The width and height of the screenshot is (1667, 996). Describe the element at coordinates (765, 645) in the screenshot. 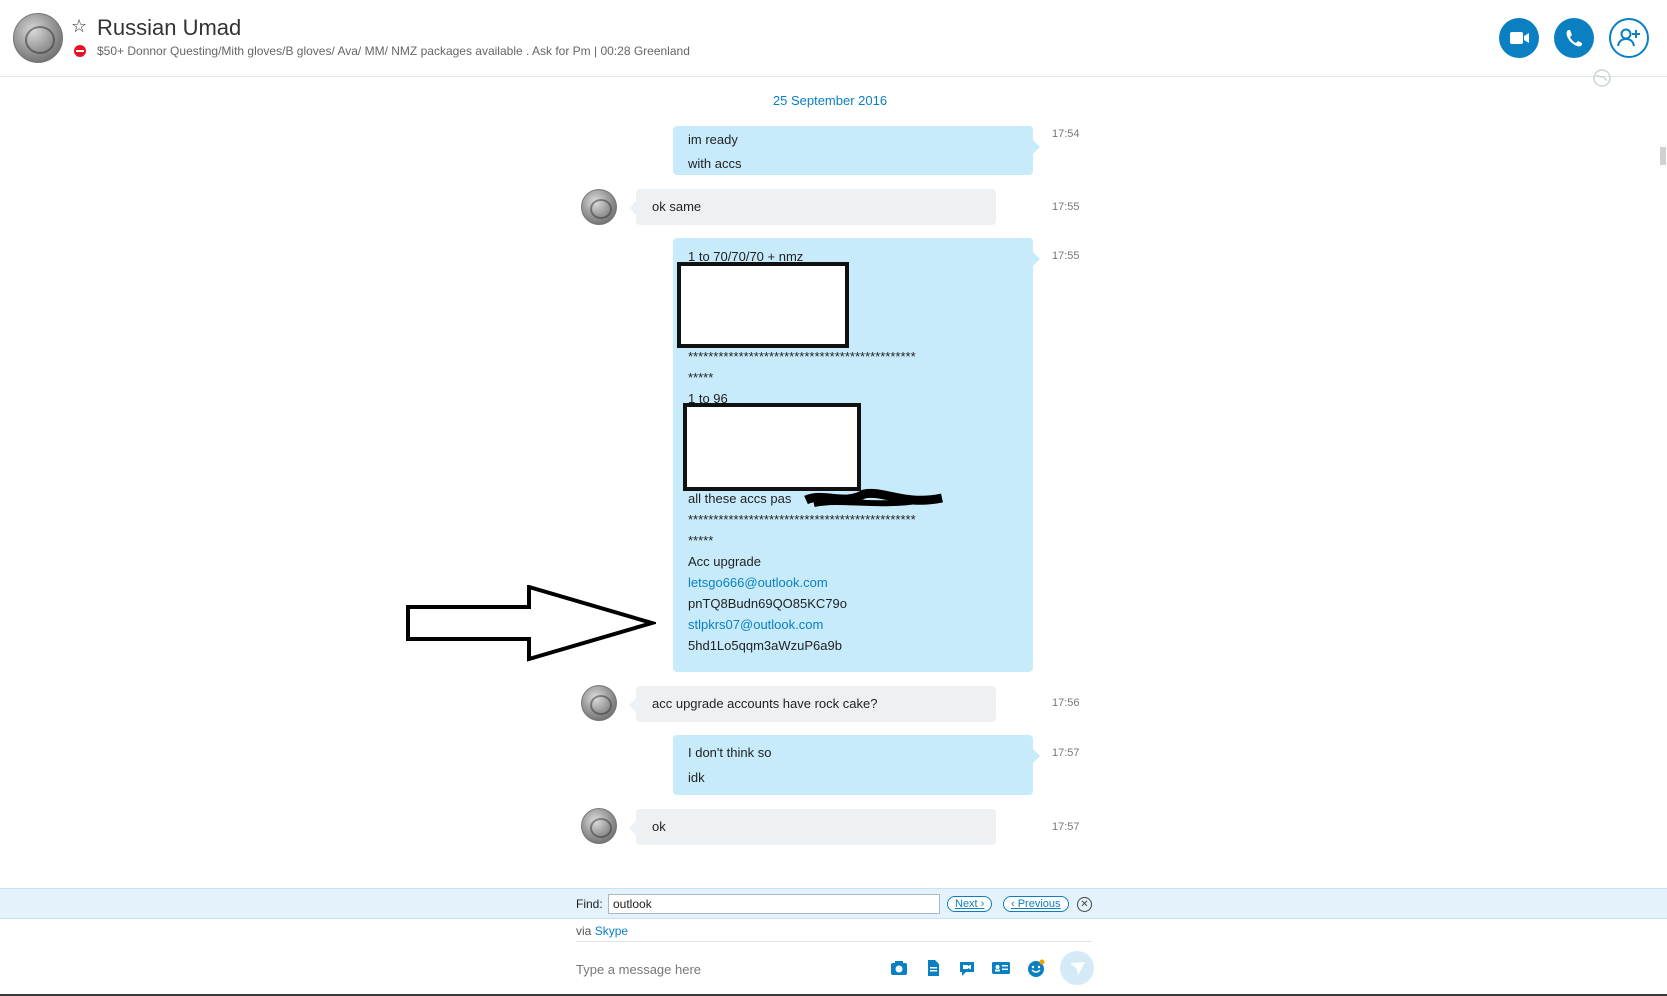

I see `message-text: 5hd1Lo5qqm3aWzuP6a9b` at that location.